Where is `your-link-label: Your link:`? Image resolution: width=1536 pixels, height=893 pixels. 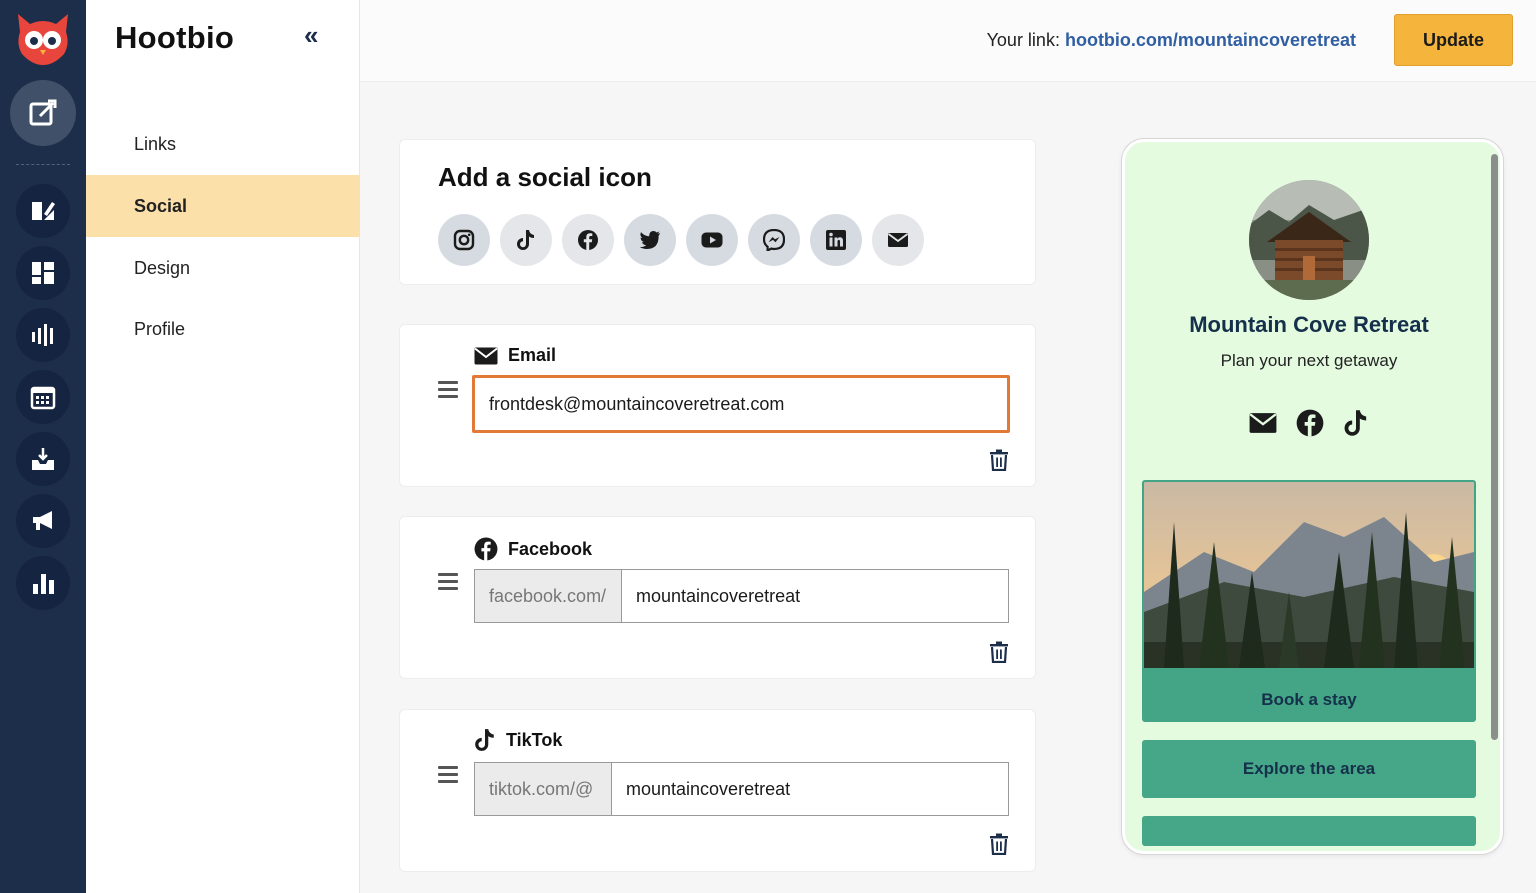
your-link-label: Your link: is located at coordinates (1025, 40).